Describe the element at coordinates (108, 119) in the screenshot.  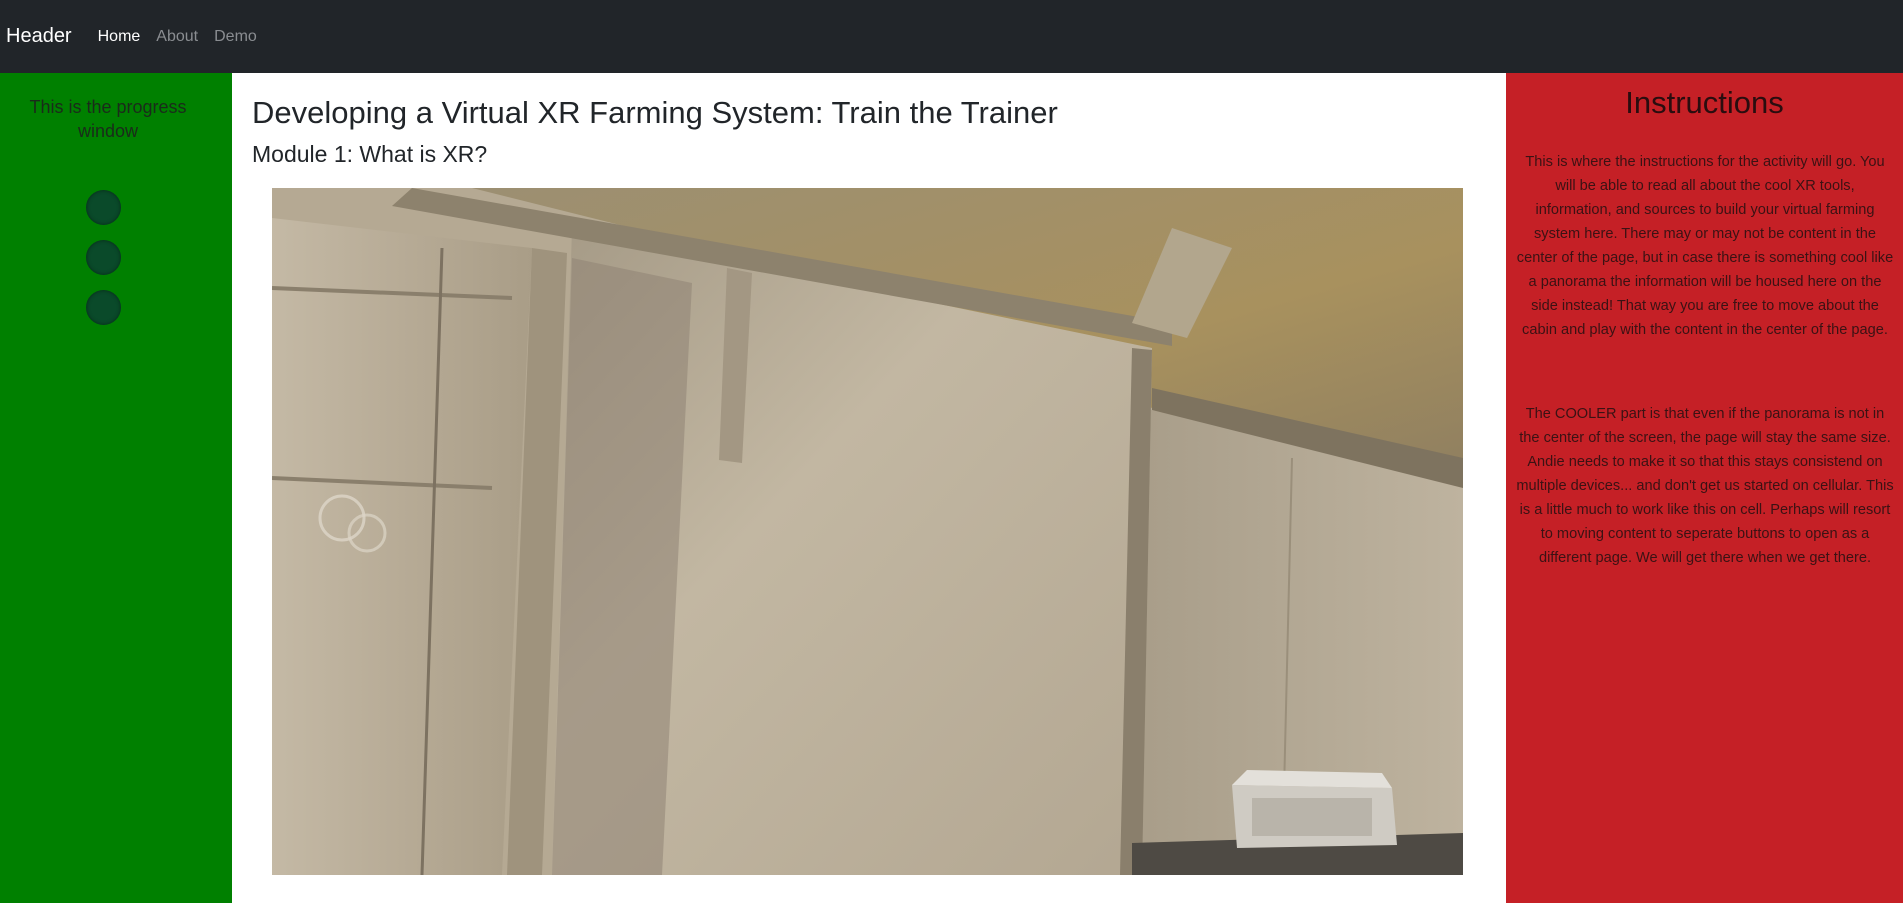
I see `progress-window-title: This is the progress window` at that location.